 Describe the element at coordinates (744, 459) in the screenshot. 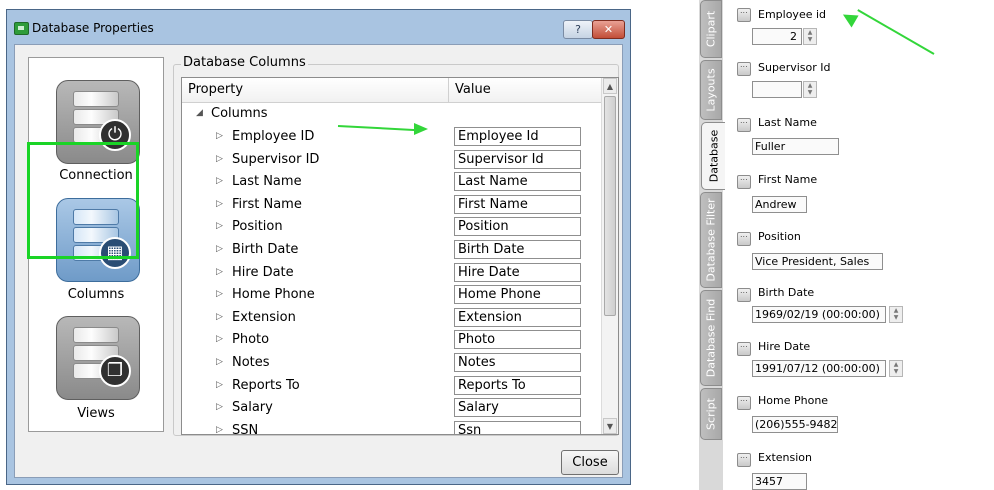

I see `field-button-extension` at that location.